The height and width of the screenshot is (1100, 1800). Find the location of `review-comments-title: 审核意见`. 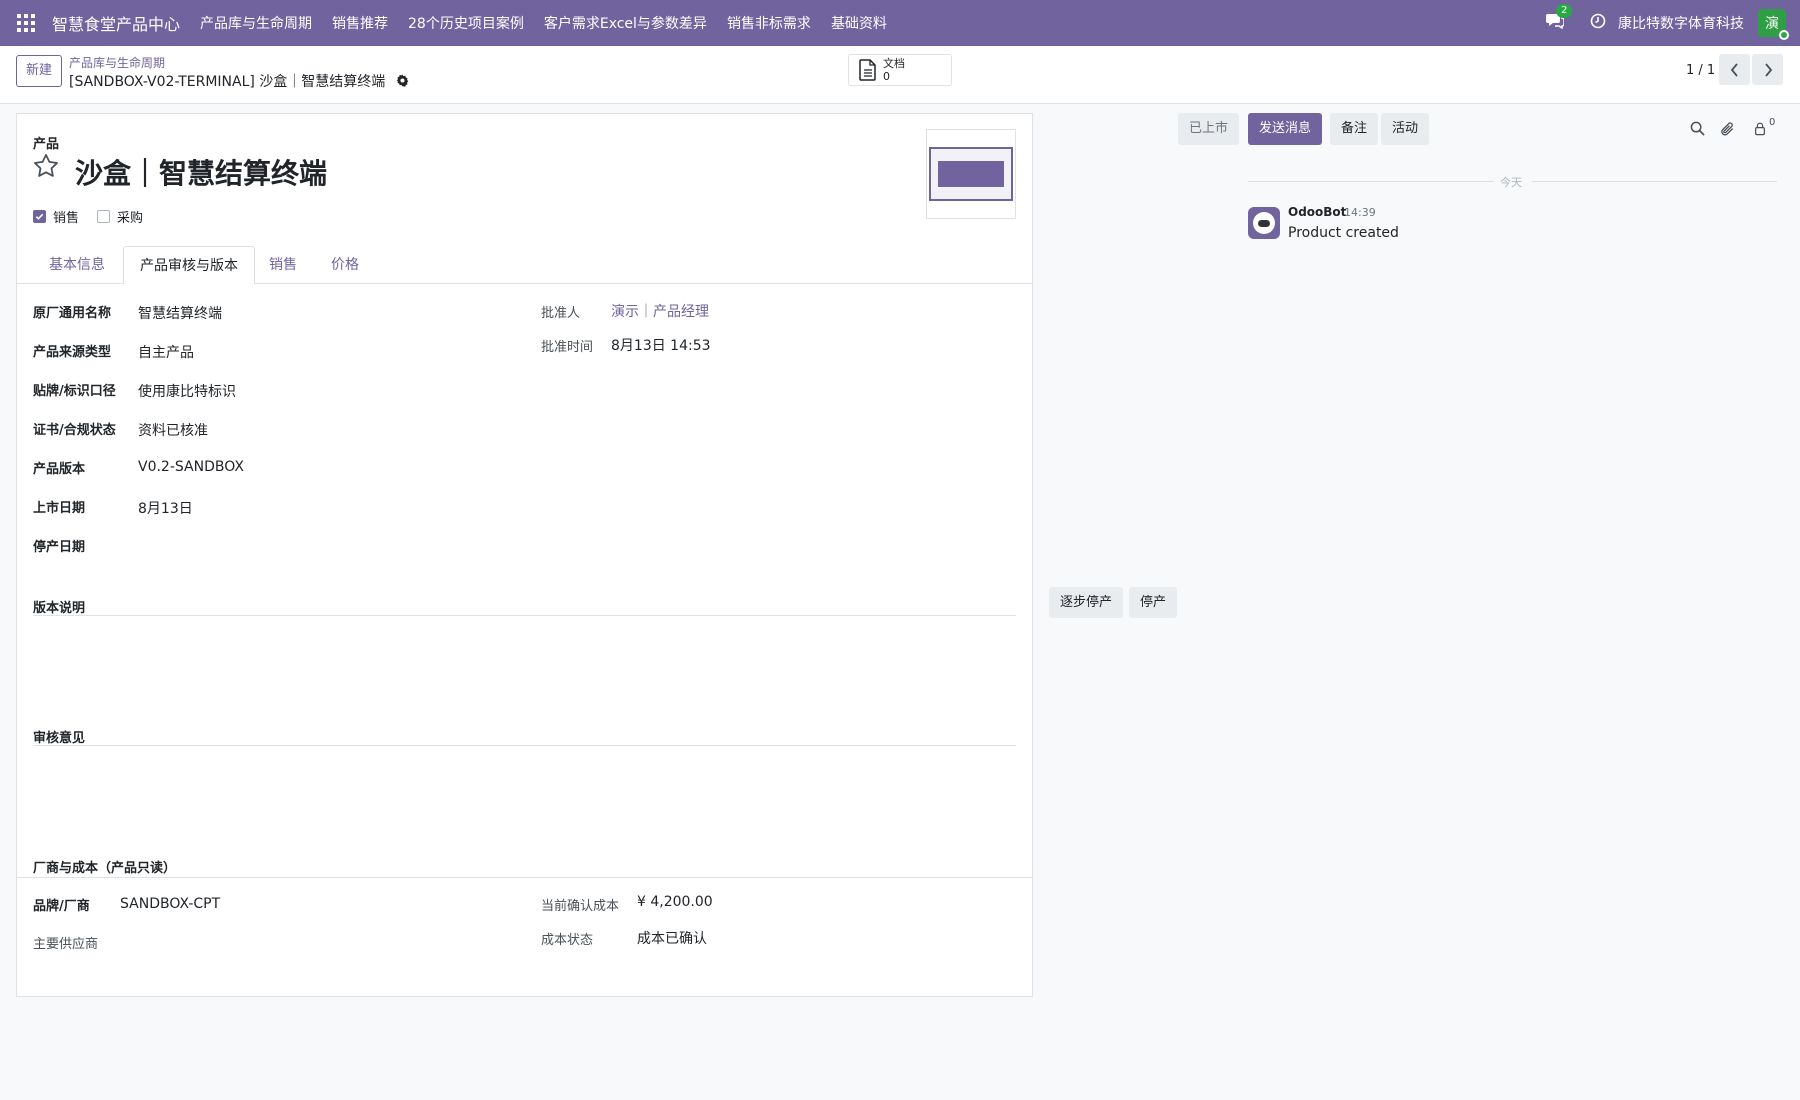

review-comments-title: 审核意见 is located at coordinates (59, 738).